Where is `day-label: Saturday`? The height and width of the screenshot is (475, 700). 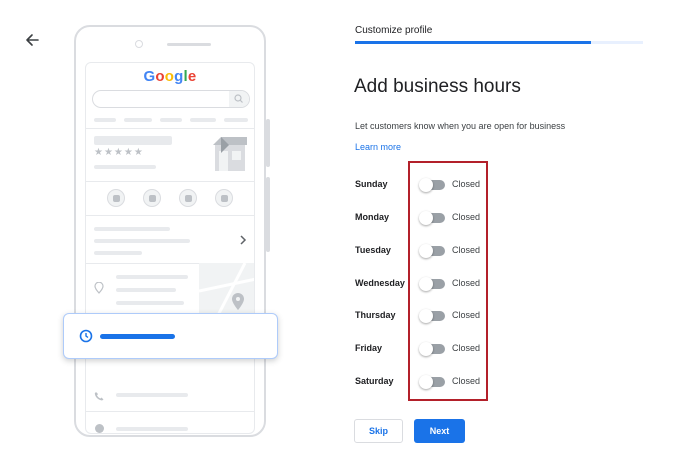
day-label: Saturday is located at coordinates (374, 381).